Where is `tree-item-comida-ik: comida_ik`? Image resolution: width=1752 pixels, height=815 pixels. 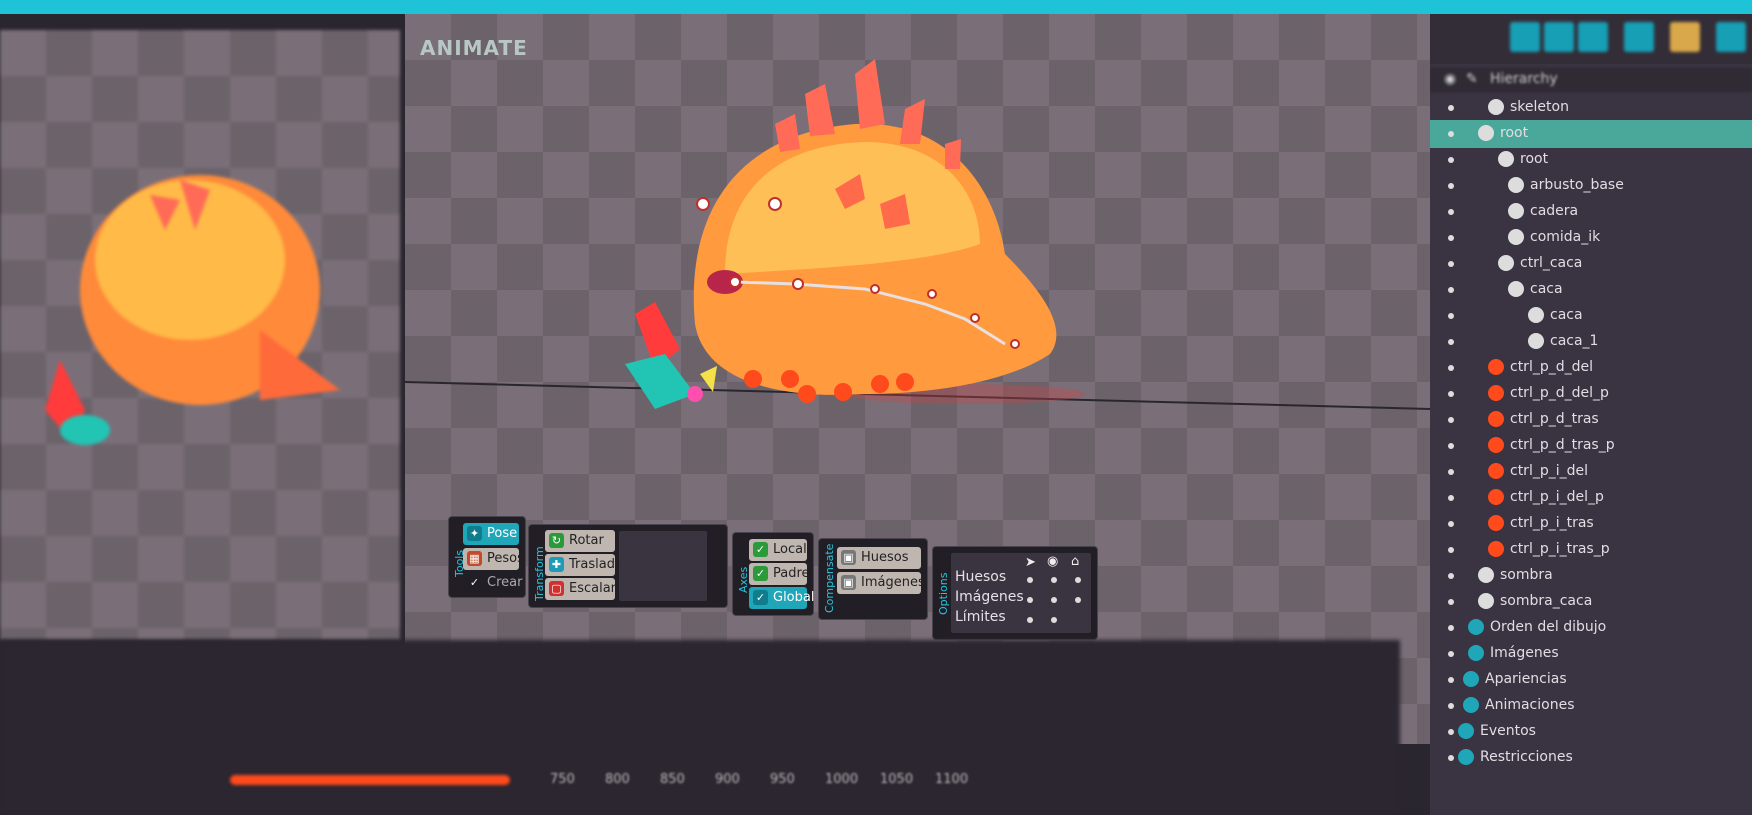
tree-item-comida-ik: comida_ik is located at coordinates (1591, 238).